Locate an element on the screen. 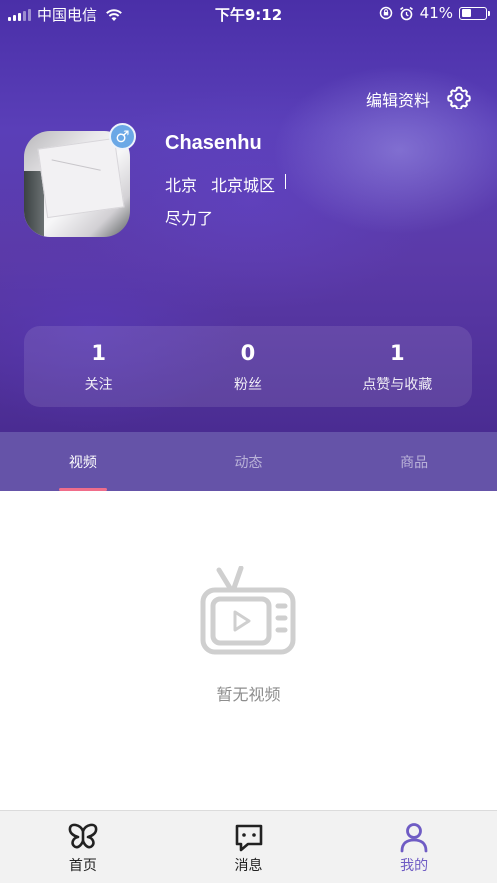 Image resolution: width=497 pixels, height=883 pixels. stat-following: 1 关注 is located at coordinates (98, 366).